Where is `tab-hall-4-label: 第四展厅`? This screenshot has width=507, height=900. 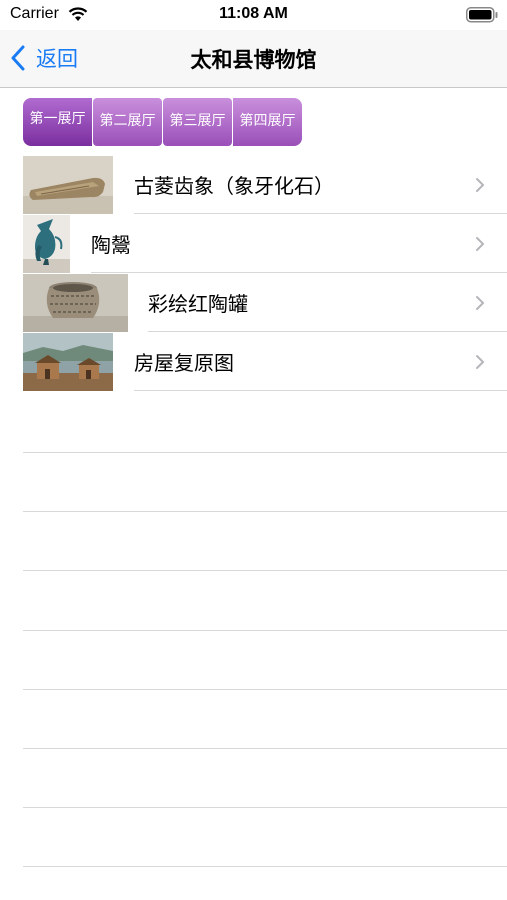 tab-hall-4-label: 第四展厅 is located at coordinates (267, 121).